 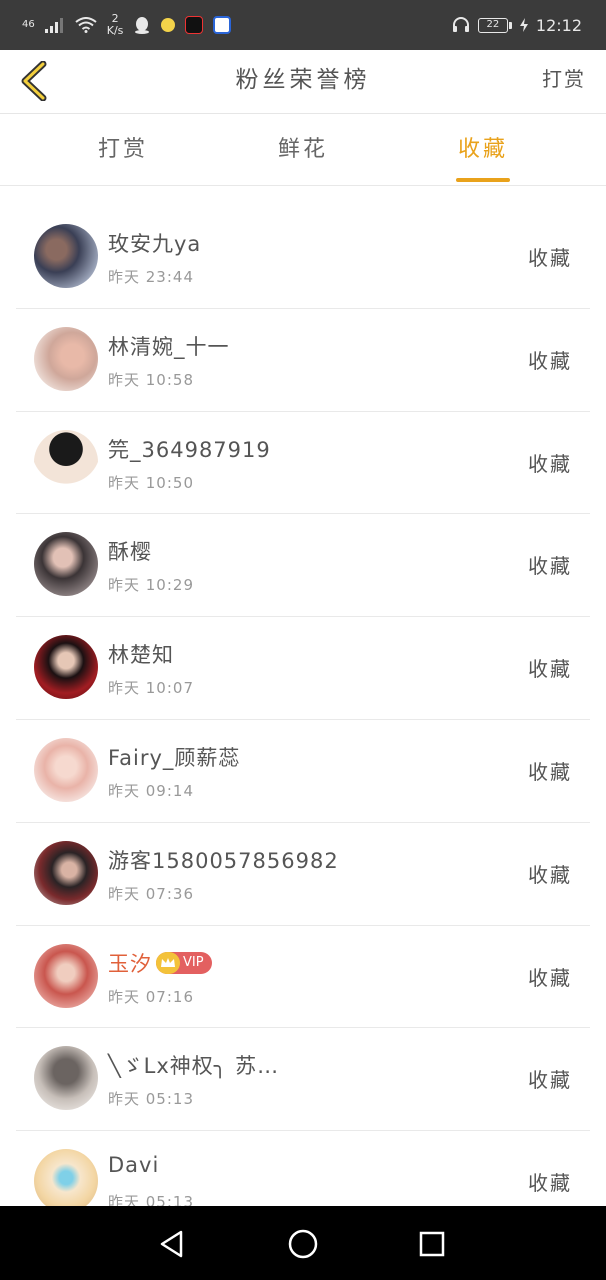 I want to click on list-item: 酥樱 昨天 10:29 收藏, so click(x=303, y=566).